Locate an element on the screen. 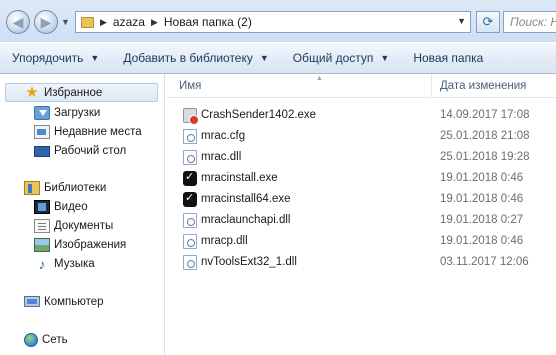 The width and height of the screenshot is (556, 355). nav-item-label: Компьютер is located at coordinates (74, 301).